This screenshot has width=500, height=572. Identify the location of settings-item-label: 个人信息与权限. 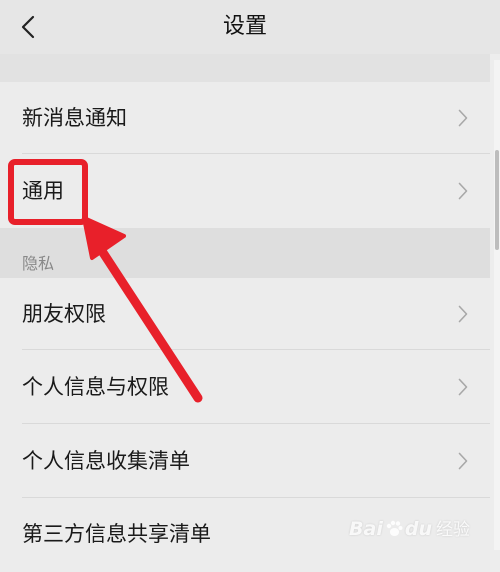
(95, 387).